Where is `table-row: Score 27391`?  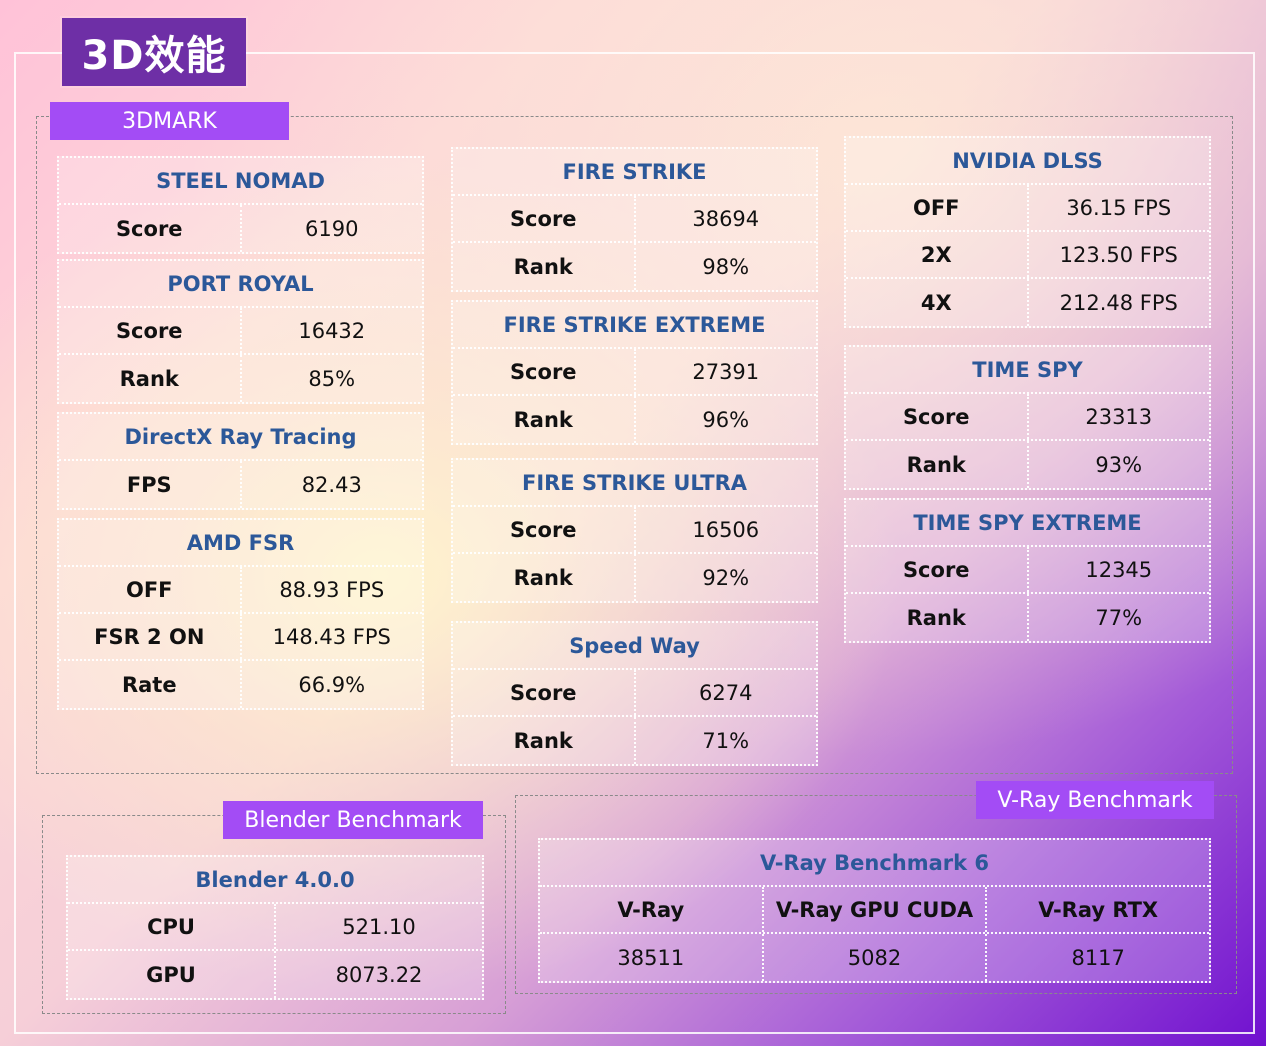
table-row: Score 27391 is located at coordinates (634, 372).